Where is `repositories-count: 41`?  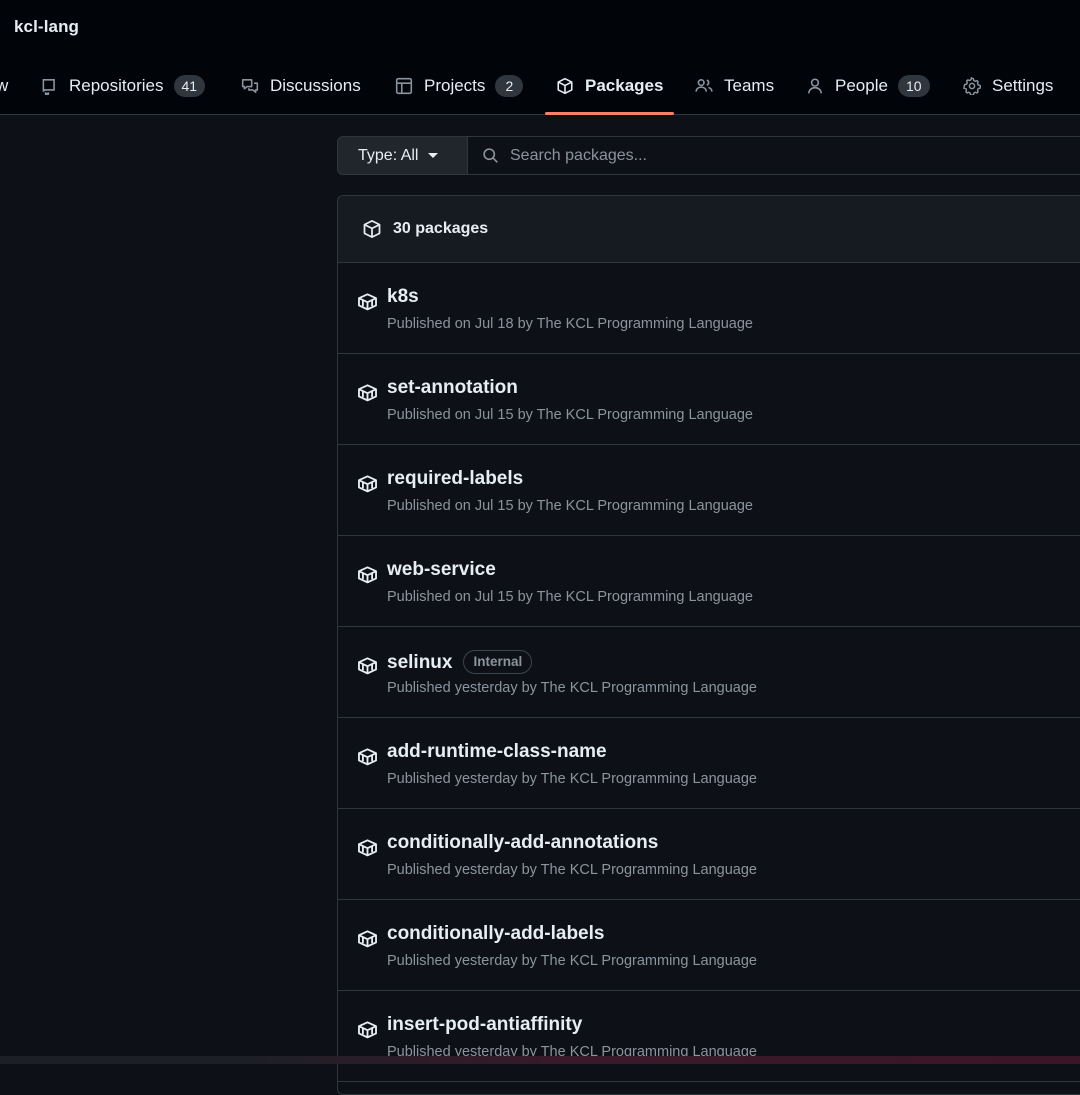
repositories-count: 41 is located at coordinates (189, 86).